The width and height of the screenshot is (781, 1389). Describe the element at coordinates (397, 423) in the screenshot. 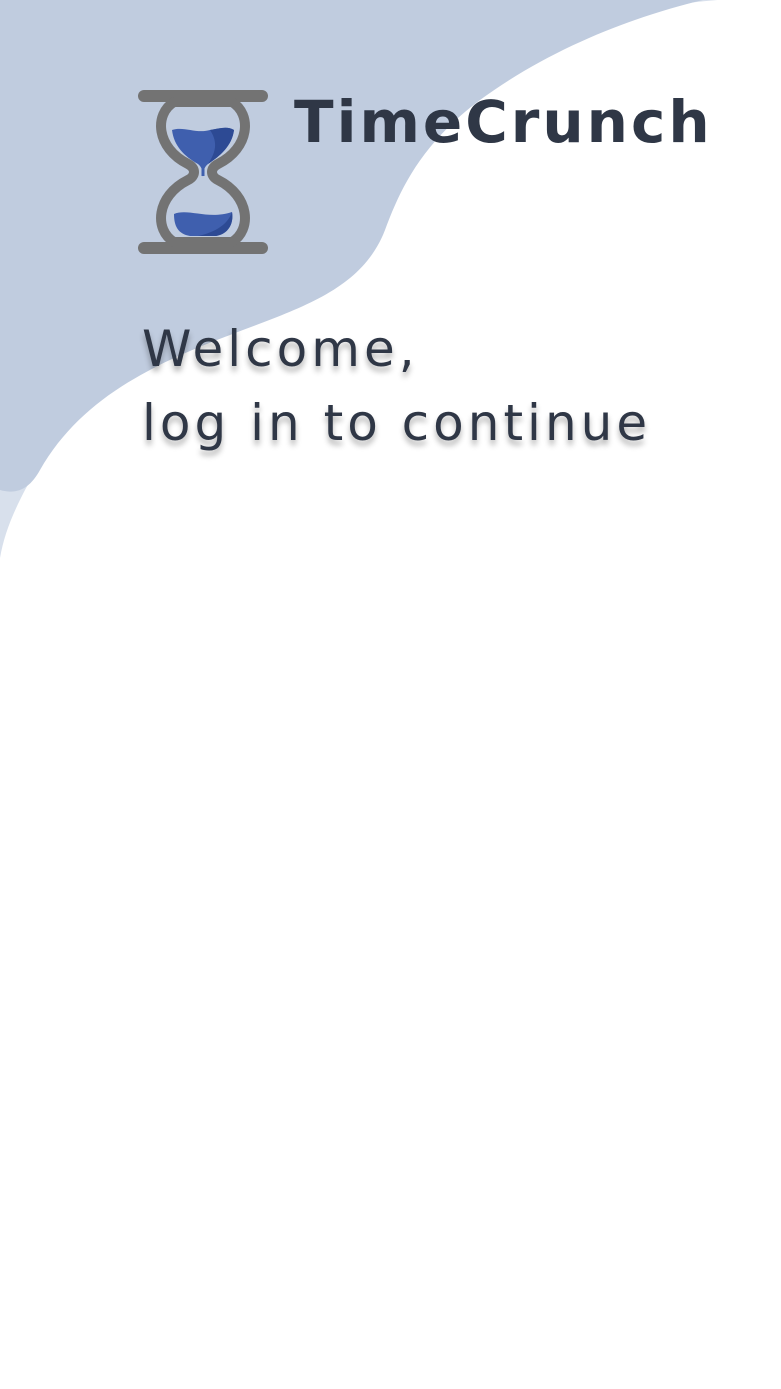

I see `welcome-line-2: log in to continue` at that location.